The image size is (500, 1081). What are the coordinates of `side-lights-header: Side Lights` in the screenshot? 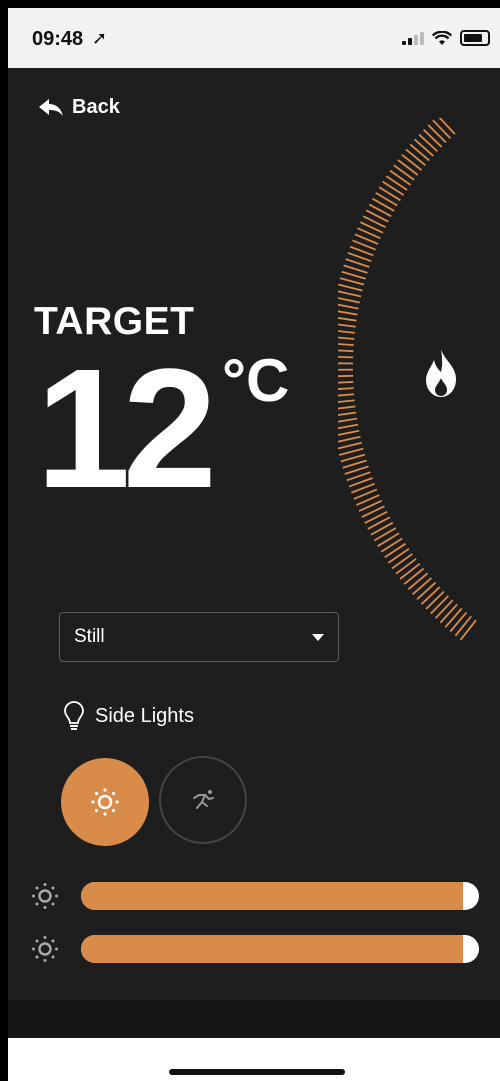 It's located at (128, 716).